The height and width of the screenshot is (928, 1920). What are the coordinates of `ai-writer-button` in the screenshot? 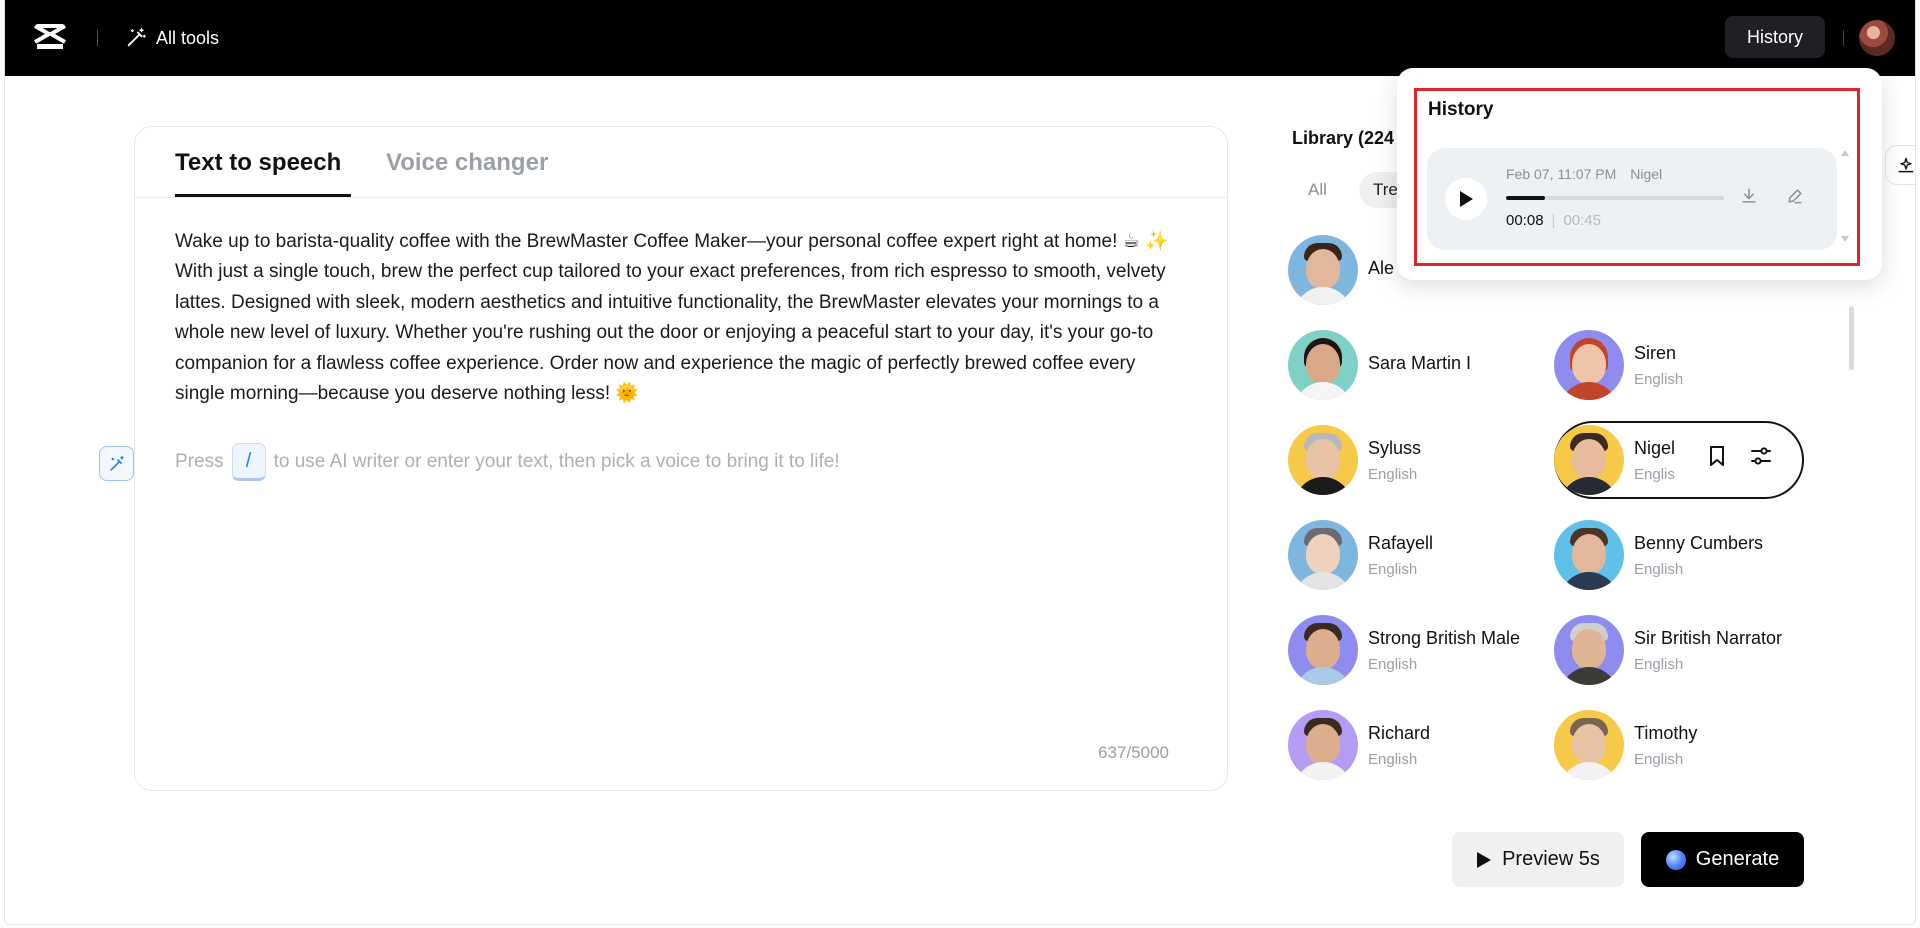 It's located at (116, 463).